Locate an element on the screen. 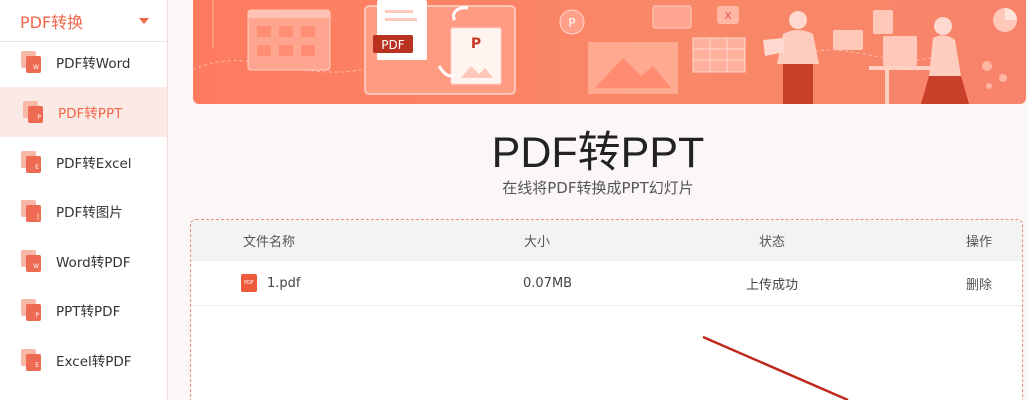 This screenshot has height=400, width=1028. ppt-circle-icon: P is located at coordinates (572, 22).